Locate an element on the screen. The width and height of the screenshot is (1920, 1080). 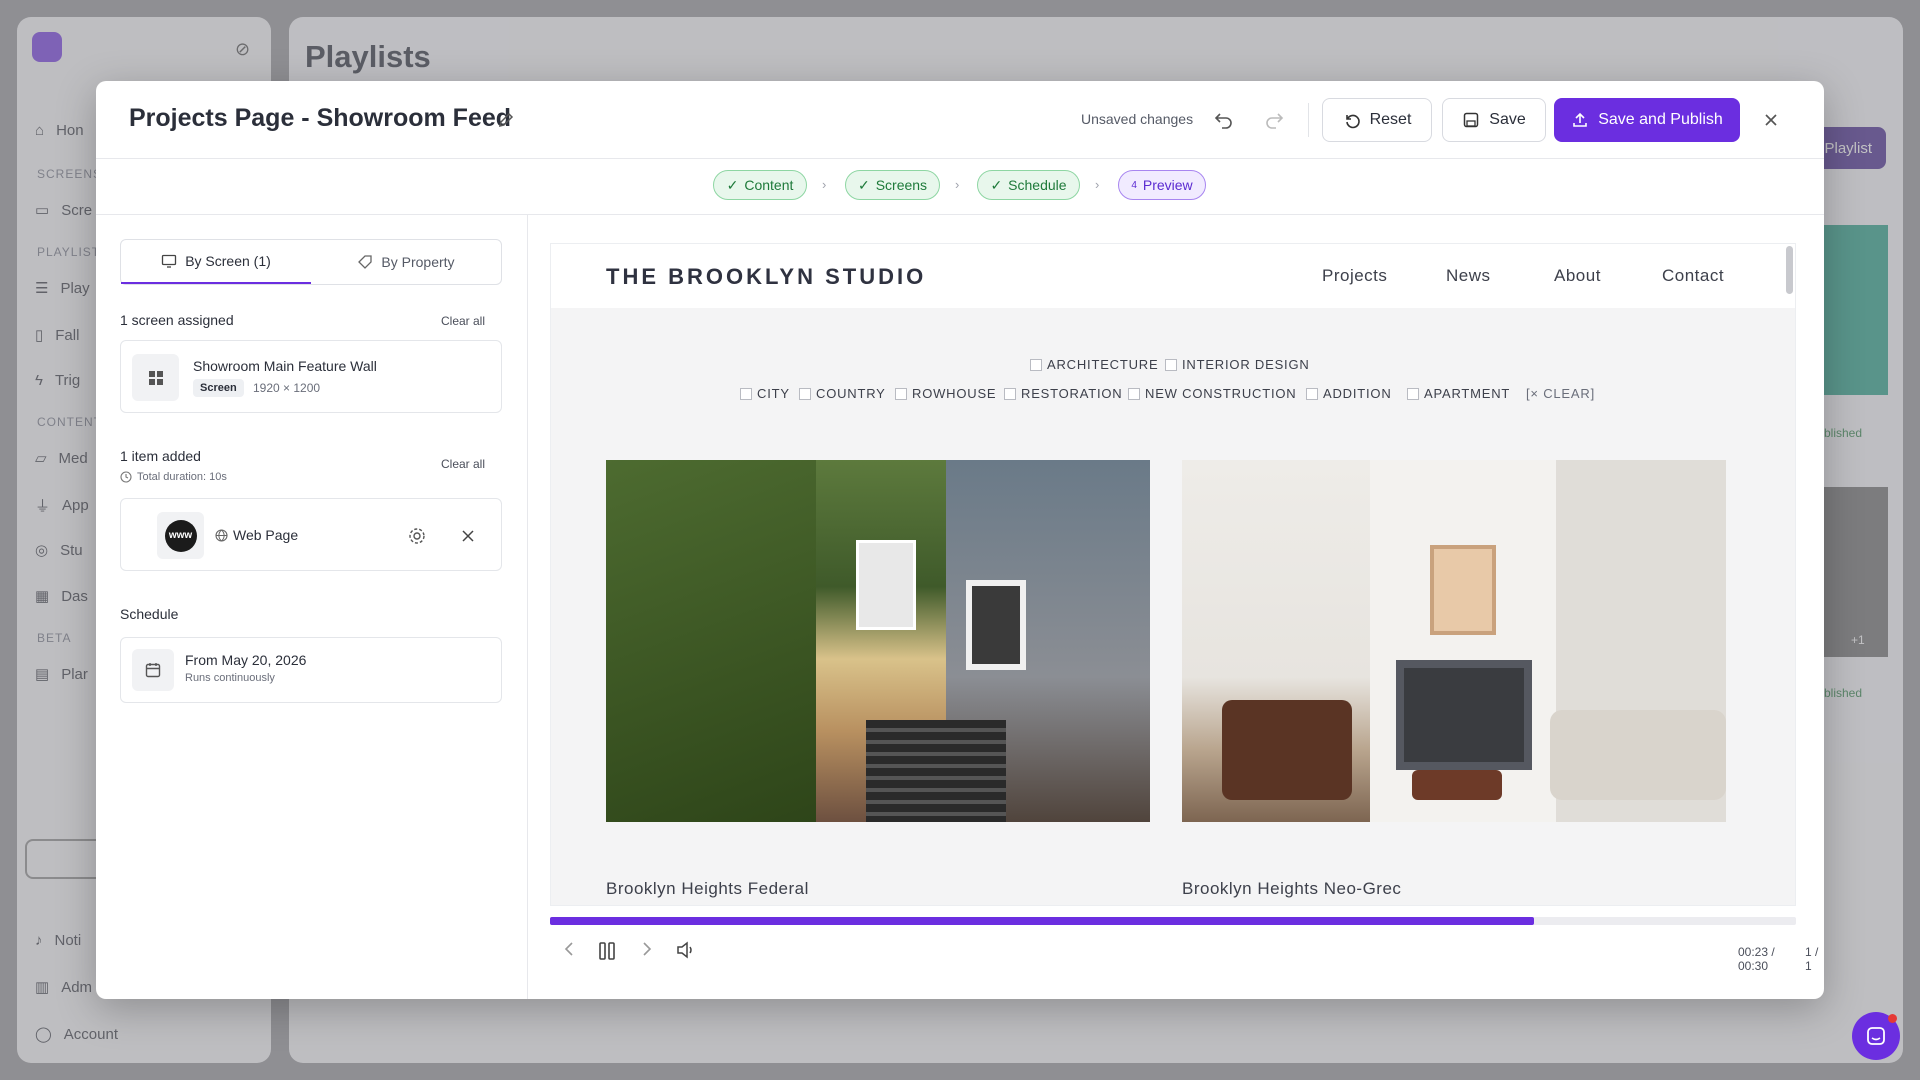
site-nav-projects: Projects is located at coordinates (1354, 276).